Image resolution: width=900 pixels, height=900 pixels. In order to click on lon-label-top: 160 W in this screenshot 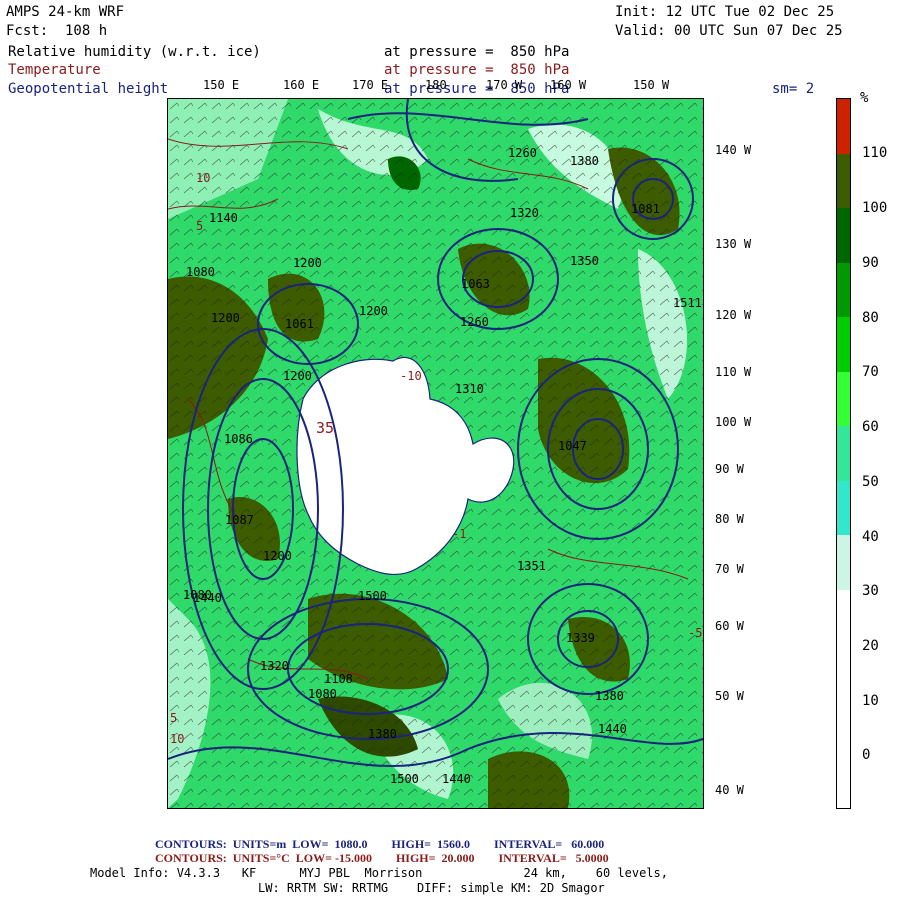, I will do `click(568, 85)`.